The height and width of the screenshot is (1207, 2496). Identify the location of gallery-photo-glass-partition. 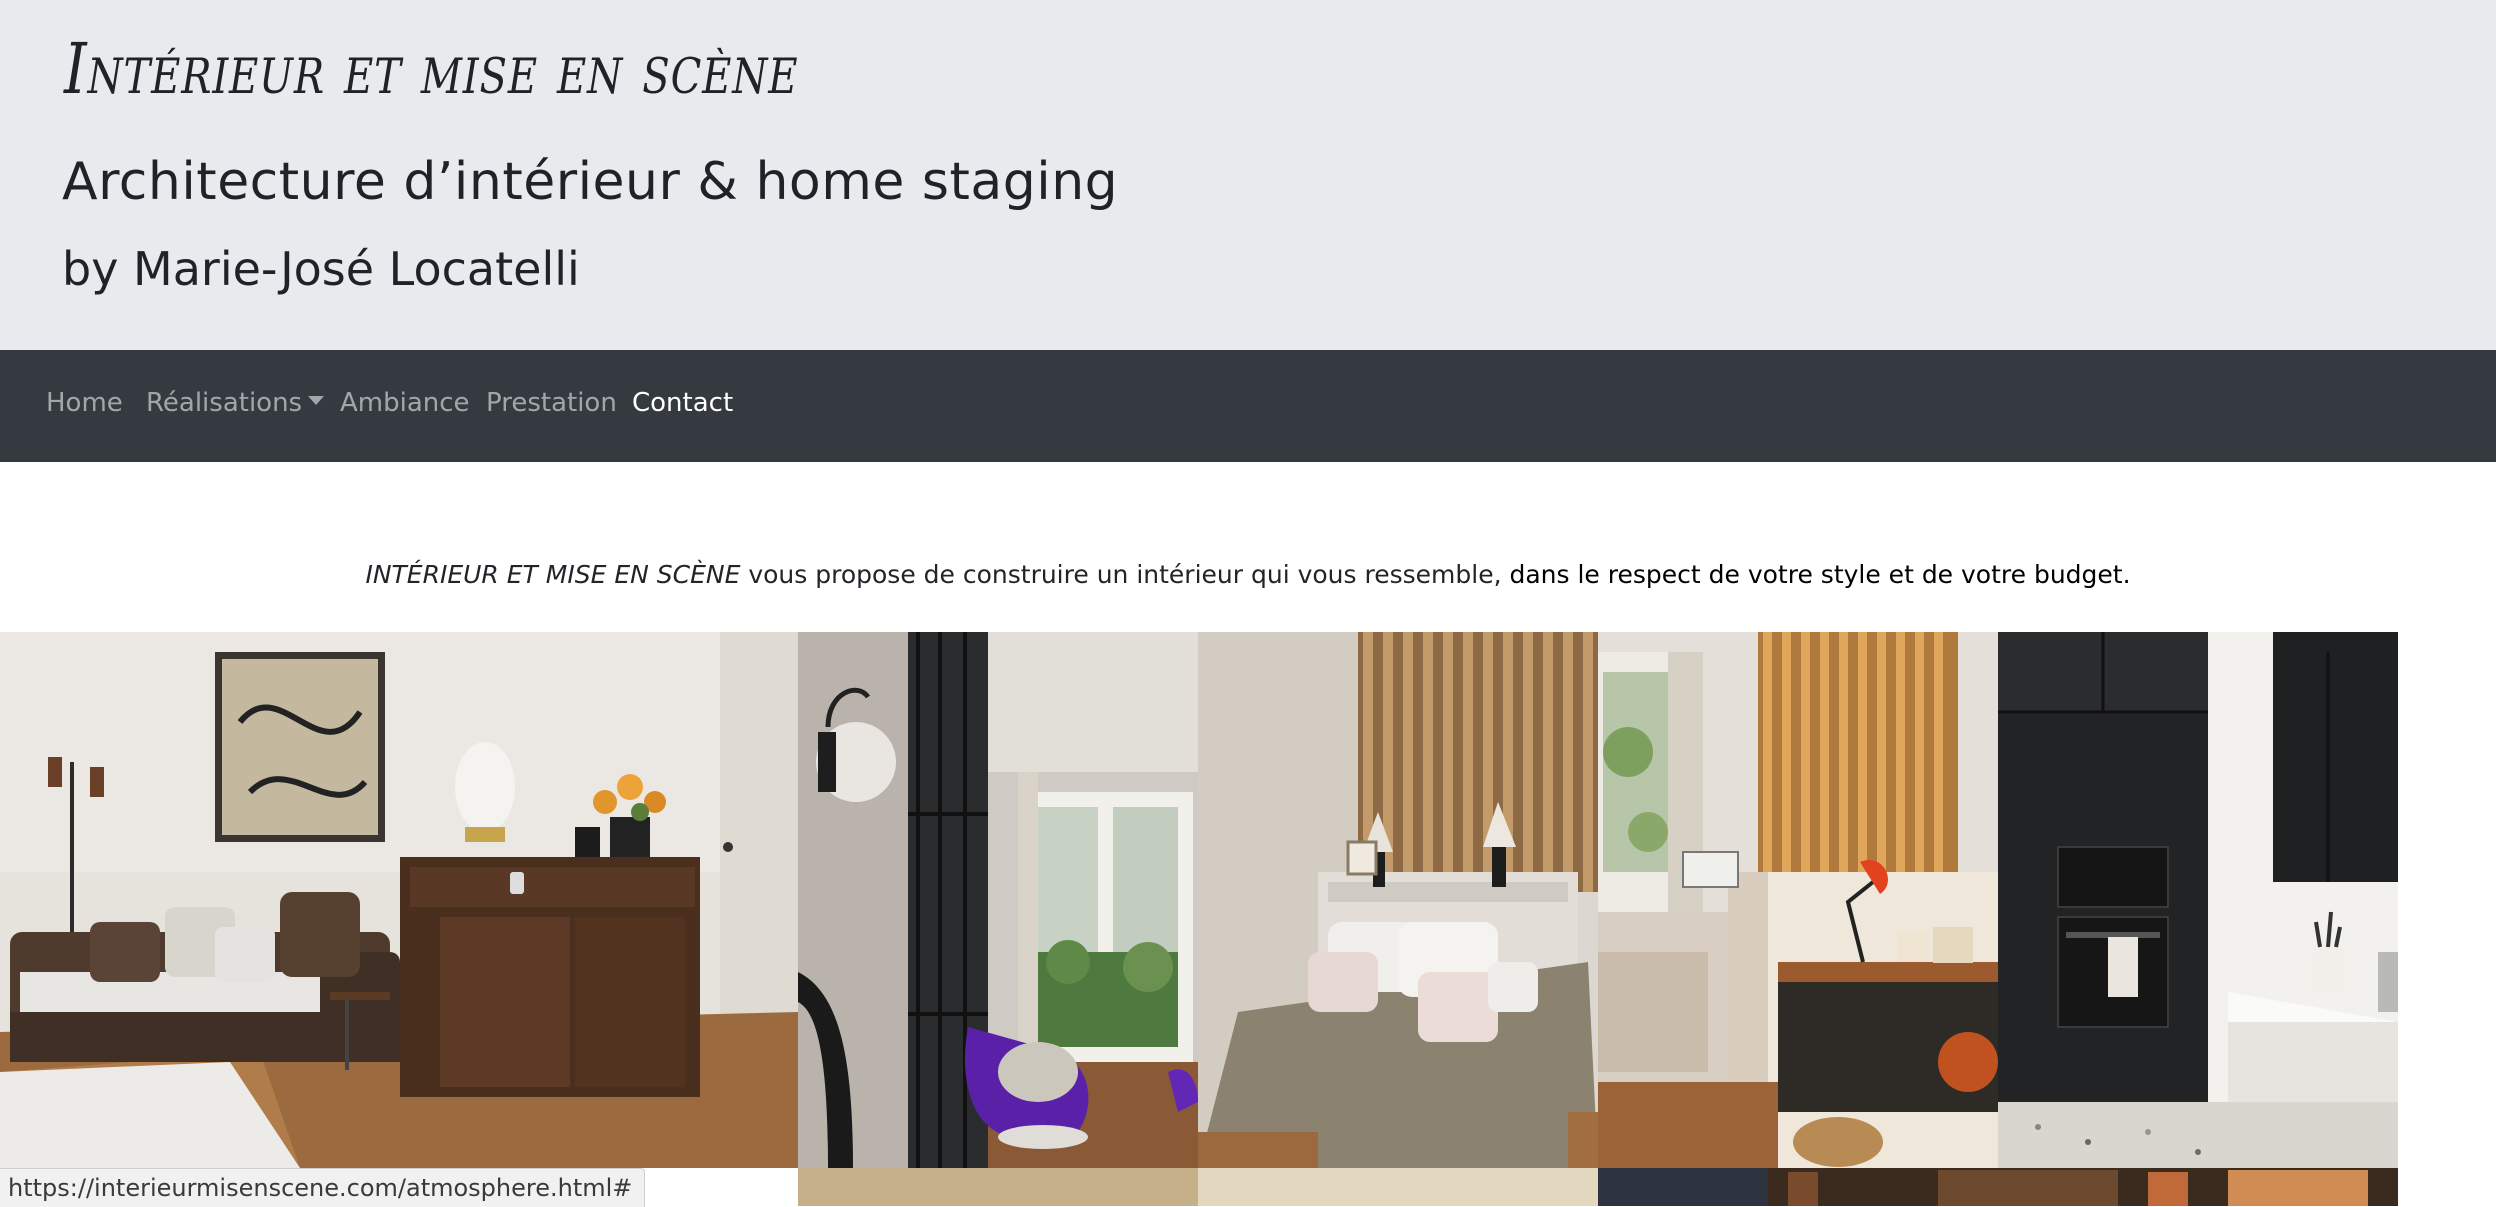
(998, 900).